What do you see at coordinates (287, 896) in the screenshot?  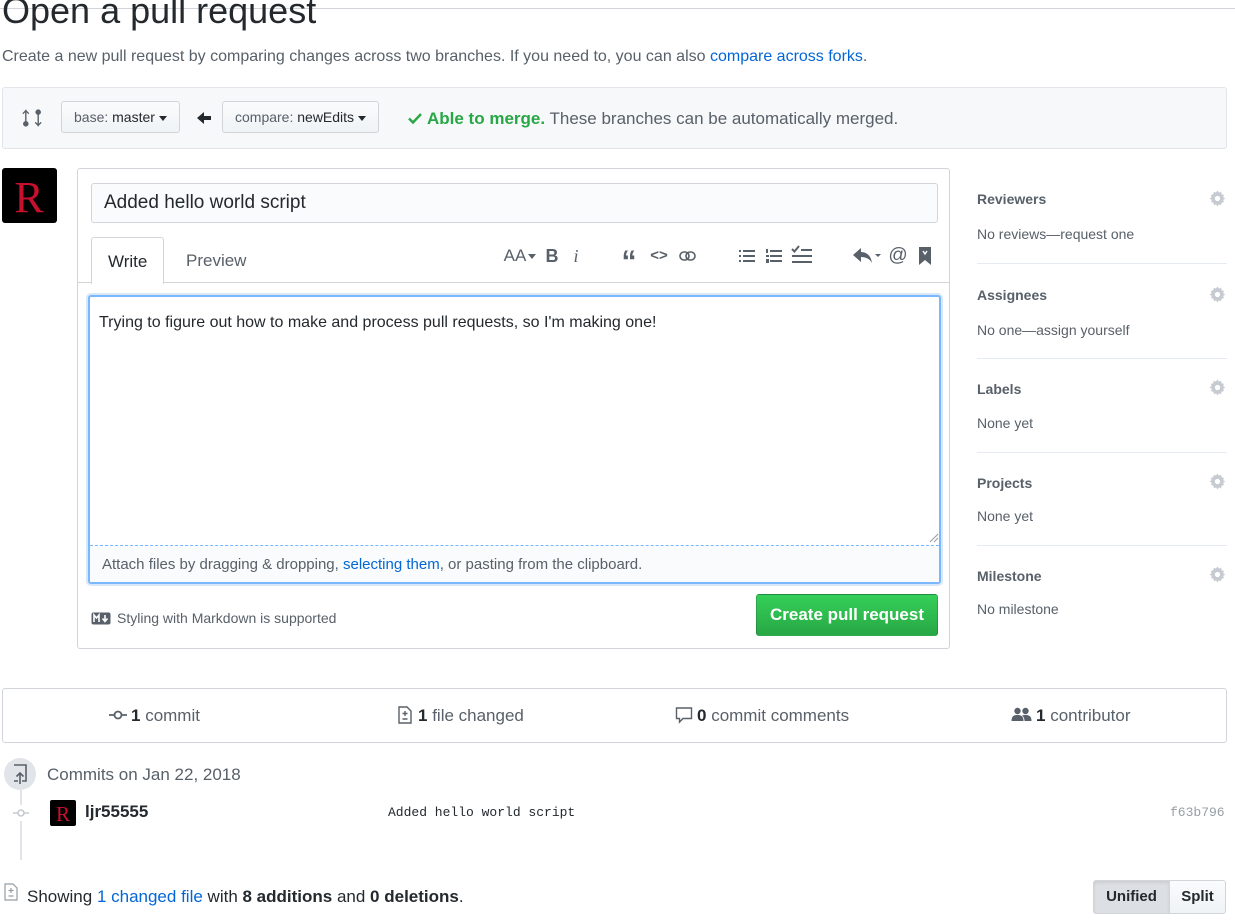 I see `additions-count: 8 additions` at bounding box center [287, 896].